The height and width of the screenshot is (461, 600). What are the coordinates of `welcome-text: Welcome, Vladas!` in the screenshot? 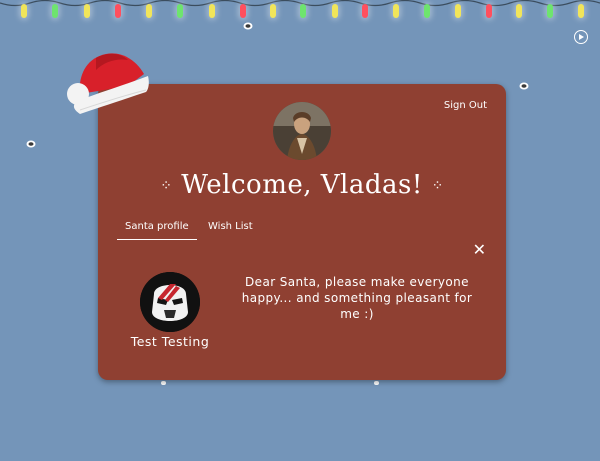 It's located at (302, 185).